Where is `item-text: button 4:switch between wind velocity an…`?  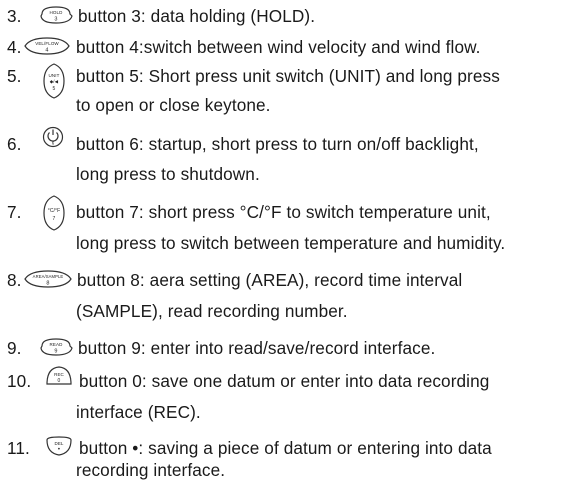
item-text: button 4:switch between wind velocity an… is located at coordinates (278, 47).